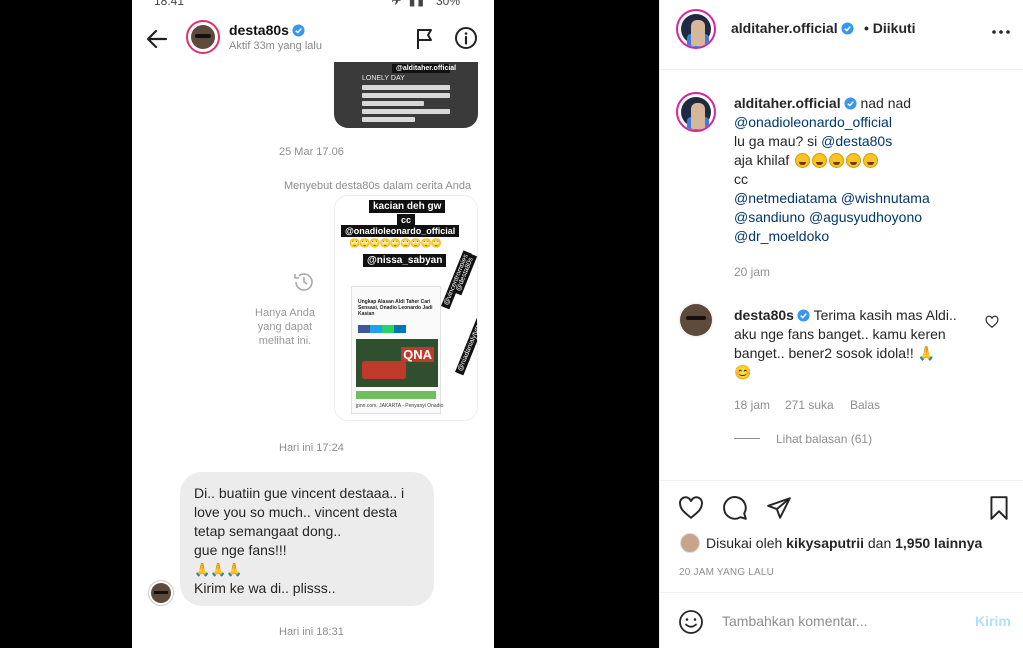 This screenshot has width=1023, height=648. Describe the element at coordinates (696, 29) in the screenshot. I see `author-avatar` at that location.